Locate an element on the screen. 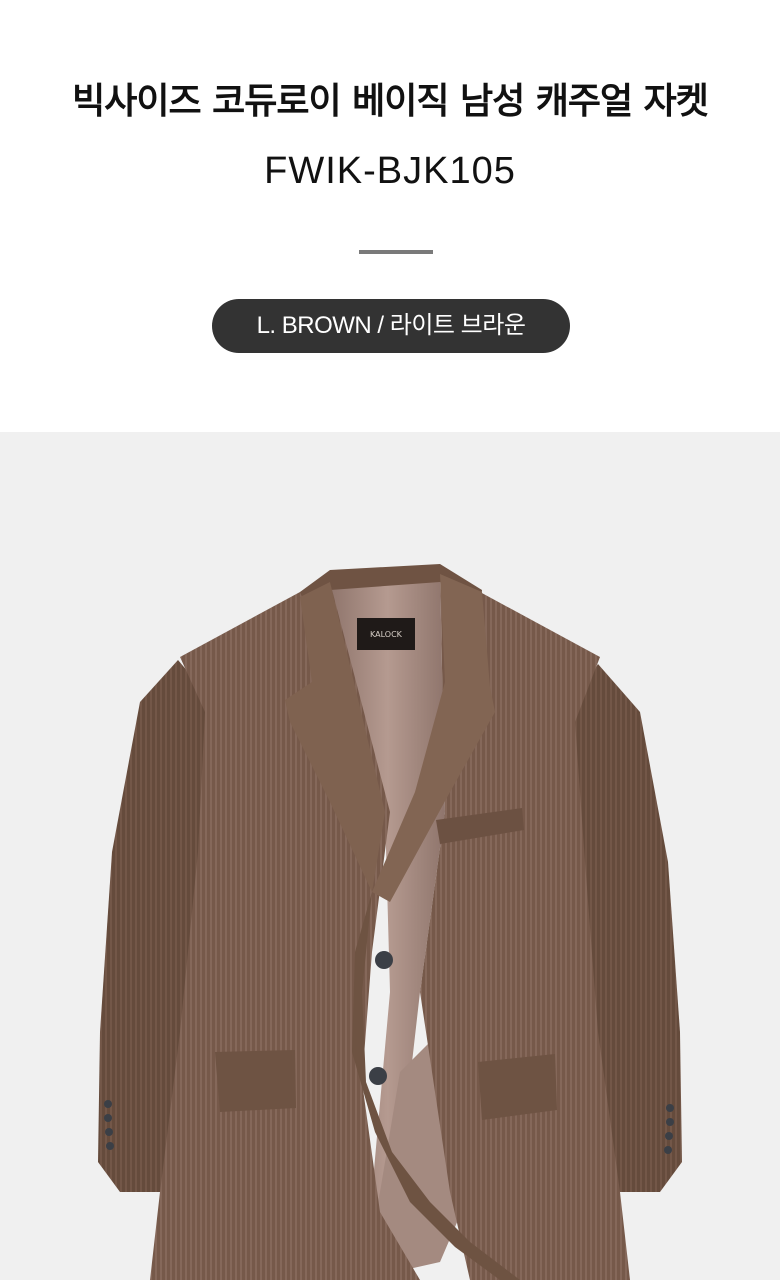 The height and width of the screenshot is (1280, 780). brand-label-text: KALOCK is located at coordinates (386, 634).